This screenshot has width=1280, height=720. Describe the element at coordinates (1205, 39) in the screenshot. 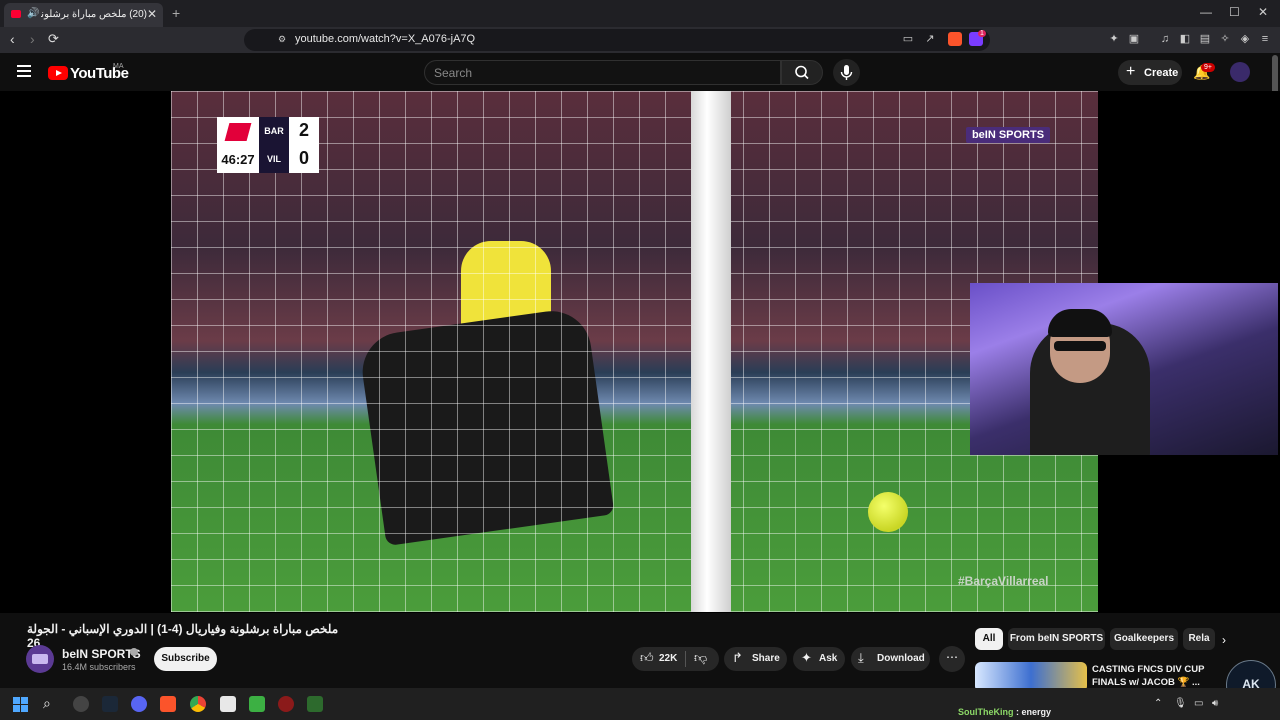

I see `wallet-icon: ▤` at that location.